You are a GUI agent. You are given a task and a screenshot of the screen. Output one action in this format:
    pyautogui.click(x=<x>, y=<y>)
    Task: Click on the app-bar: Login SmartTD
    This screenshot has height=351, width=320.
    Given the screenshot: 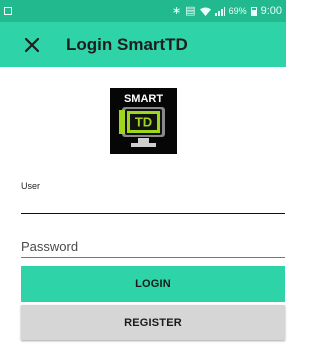 What is the action you would take?
    pyautogui.click(x=143, y=44)
    